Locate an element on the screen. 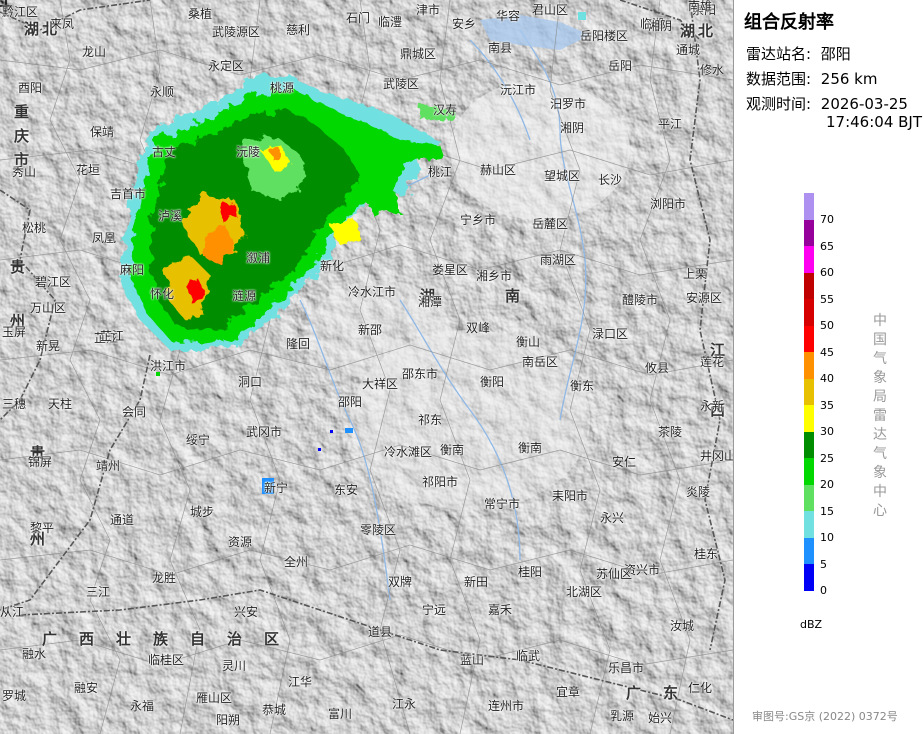  place-label: 洪江市 is located at coordinates (168, 366).